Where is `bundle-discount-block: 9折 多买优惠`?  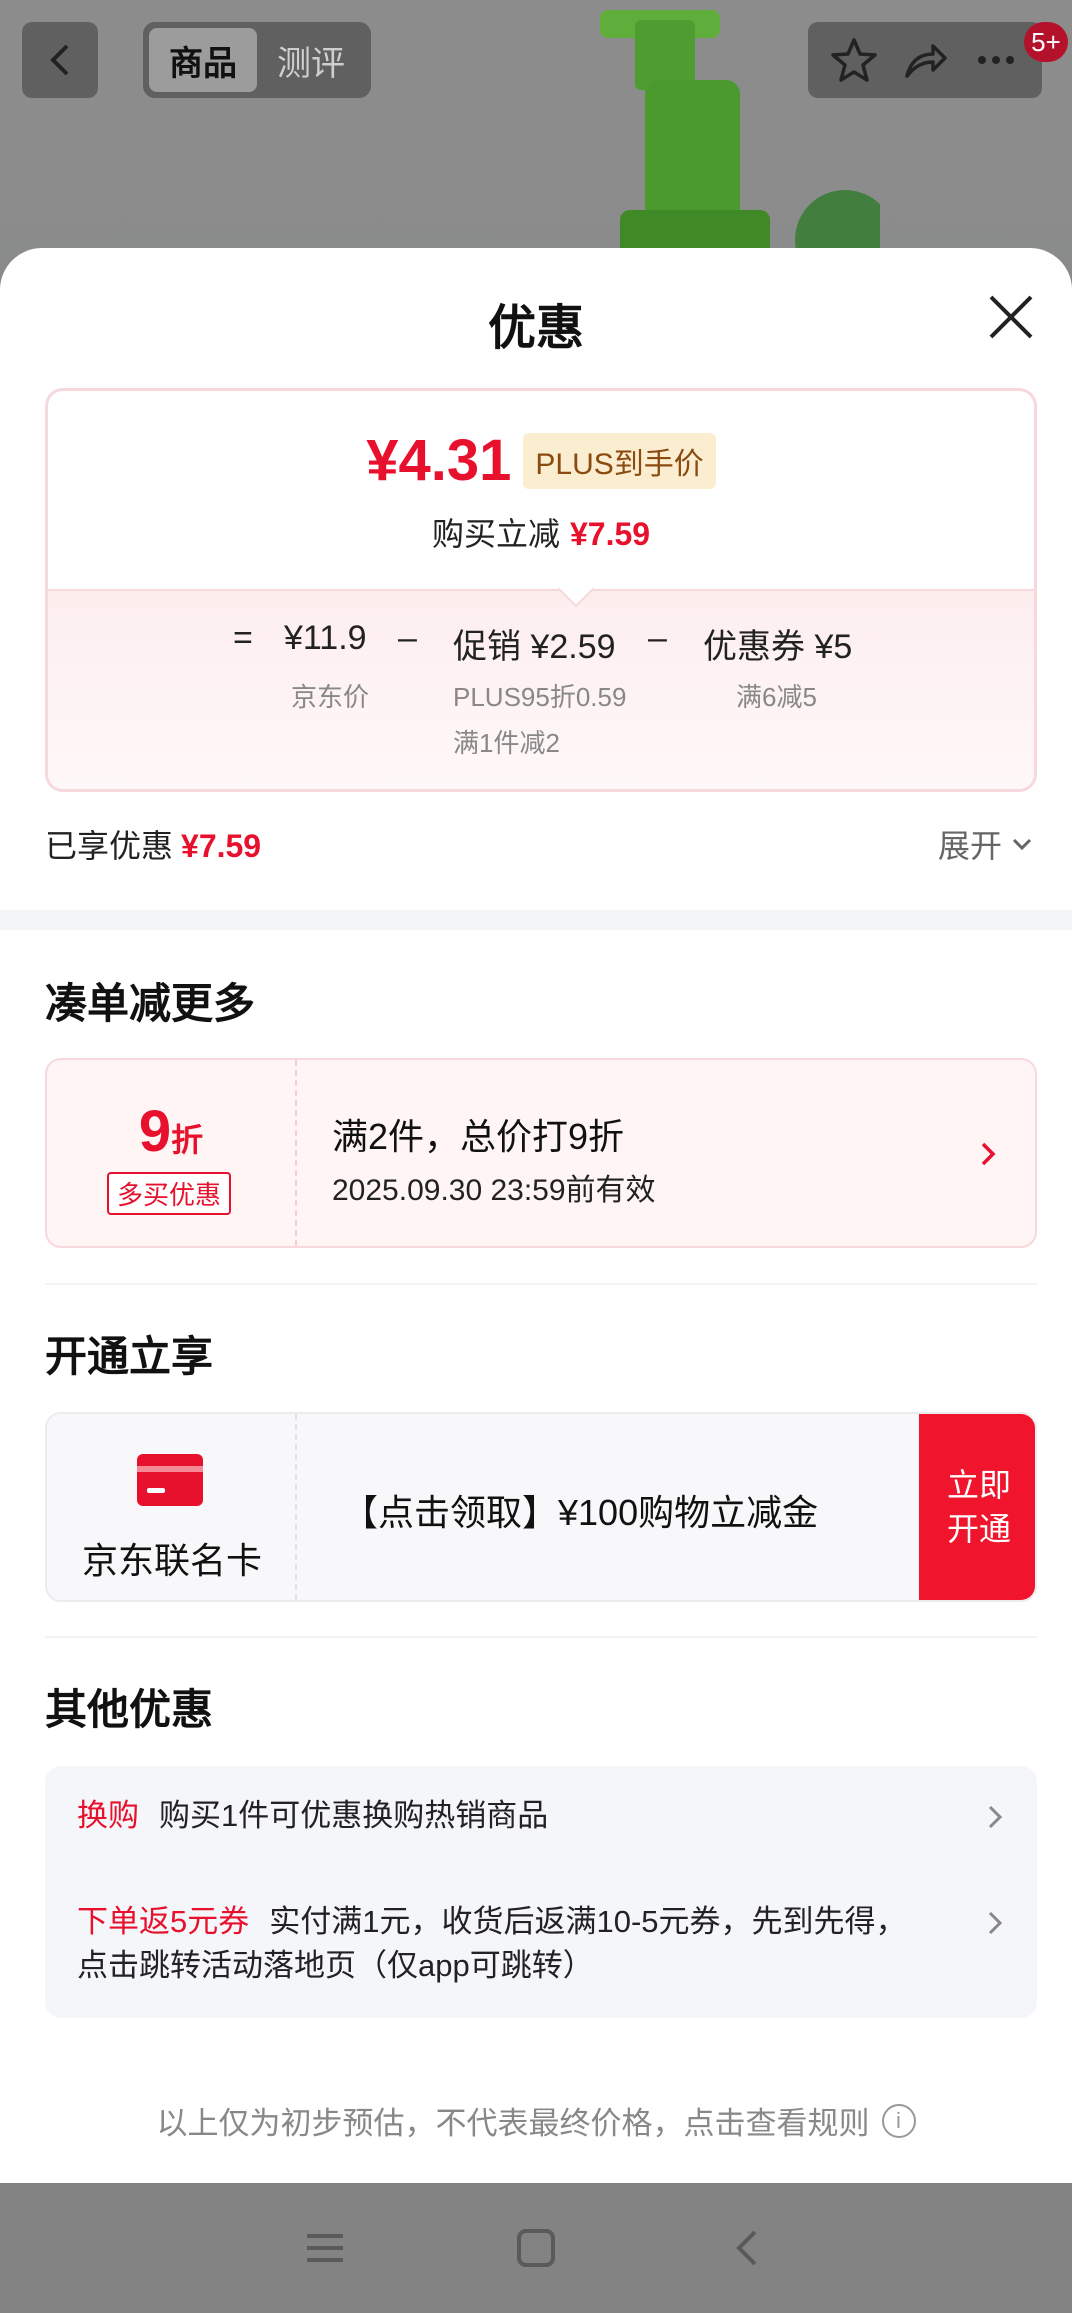 bundle-discount-block: 9折 多买优惠 is located at coordinates (172, 1153).